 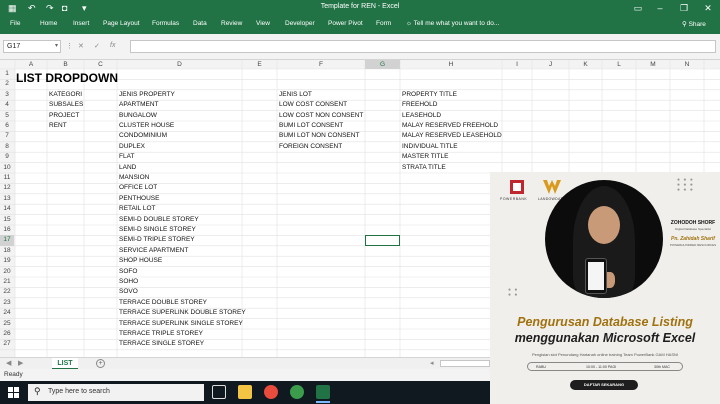 What do you see at coordinates (430, 147) in the screenshot?
I see `cell-property-title: INDIVIDUAL TITLE` at bounding box center [430, 147].